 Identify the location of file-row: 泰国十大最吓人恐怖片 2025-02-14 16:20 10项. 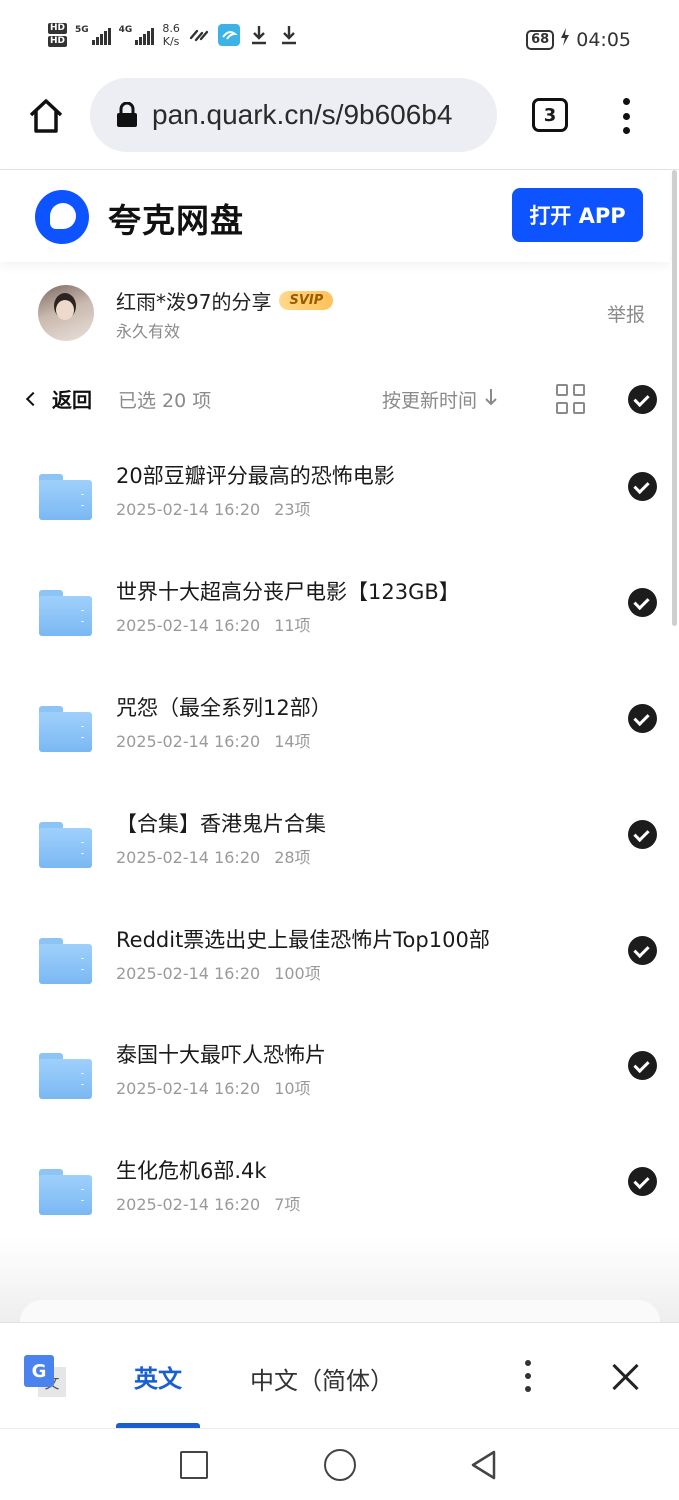
(335, 1103).